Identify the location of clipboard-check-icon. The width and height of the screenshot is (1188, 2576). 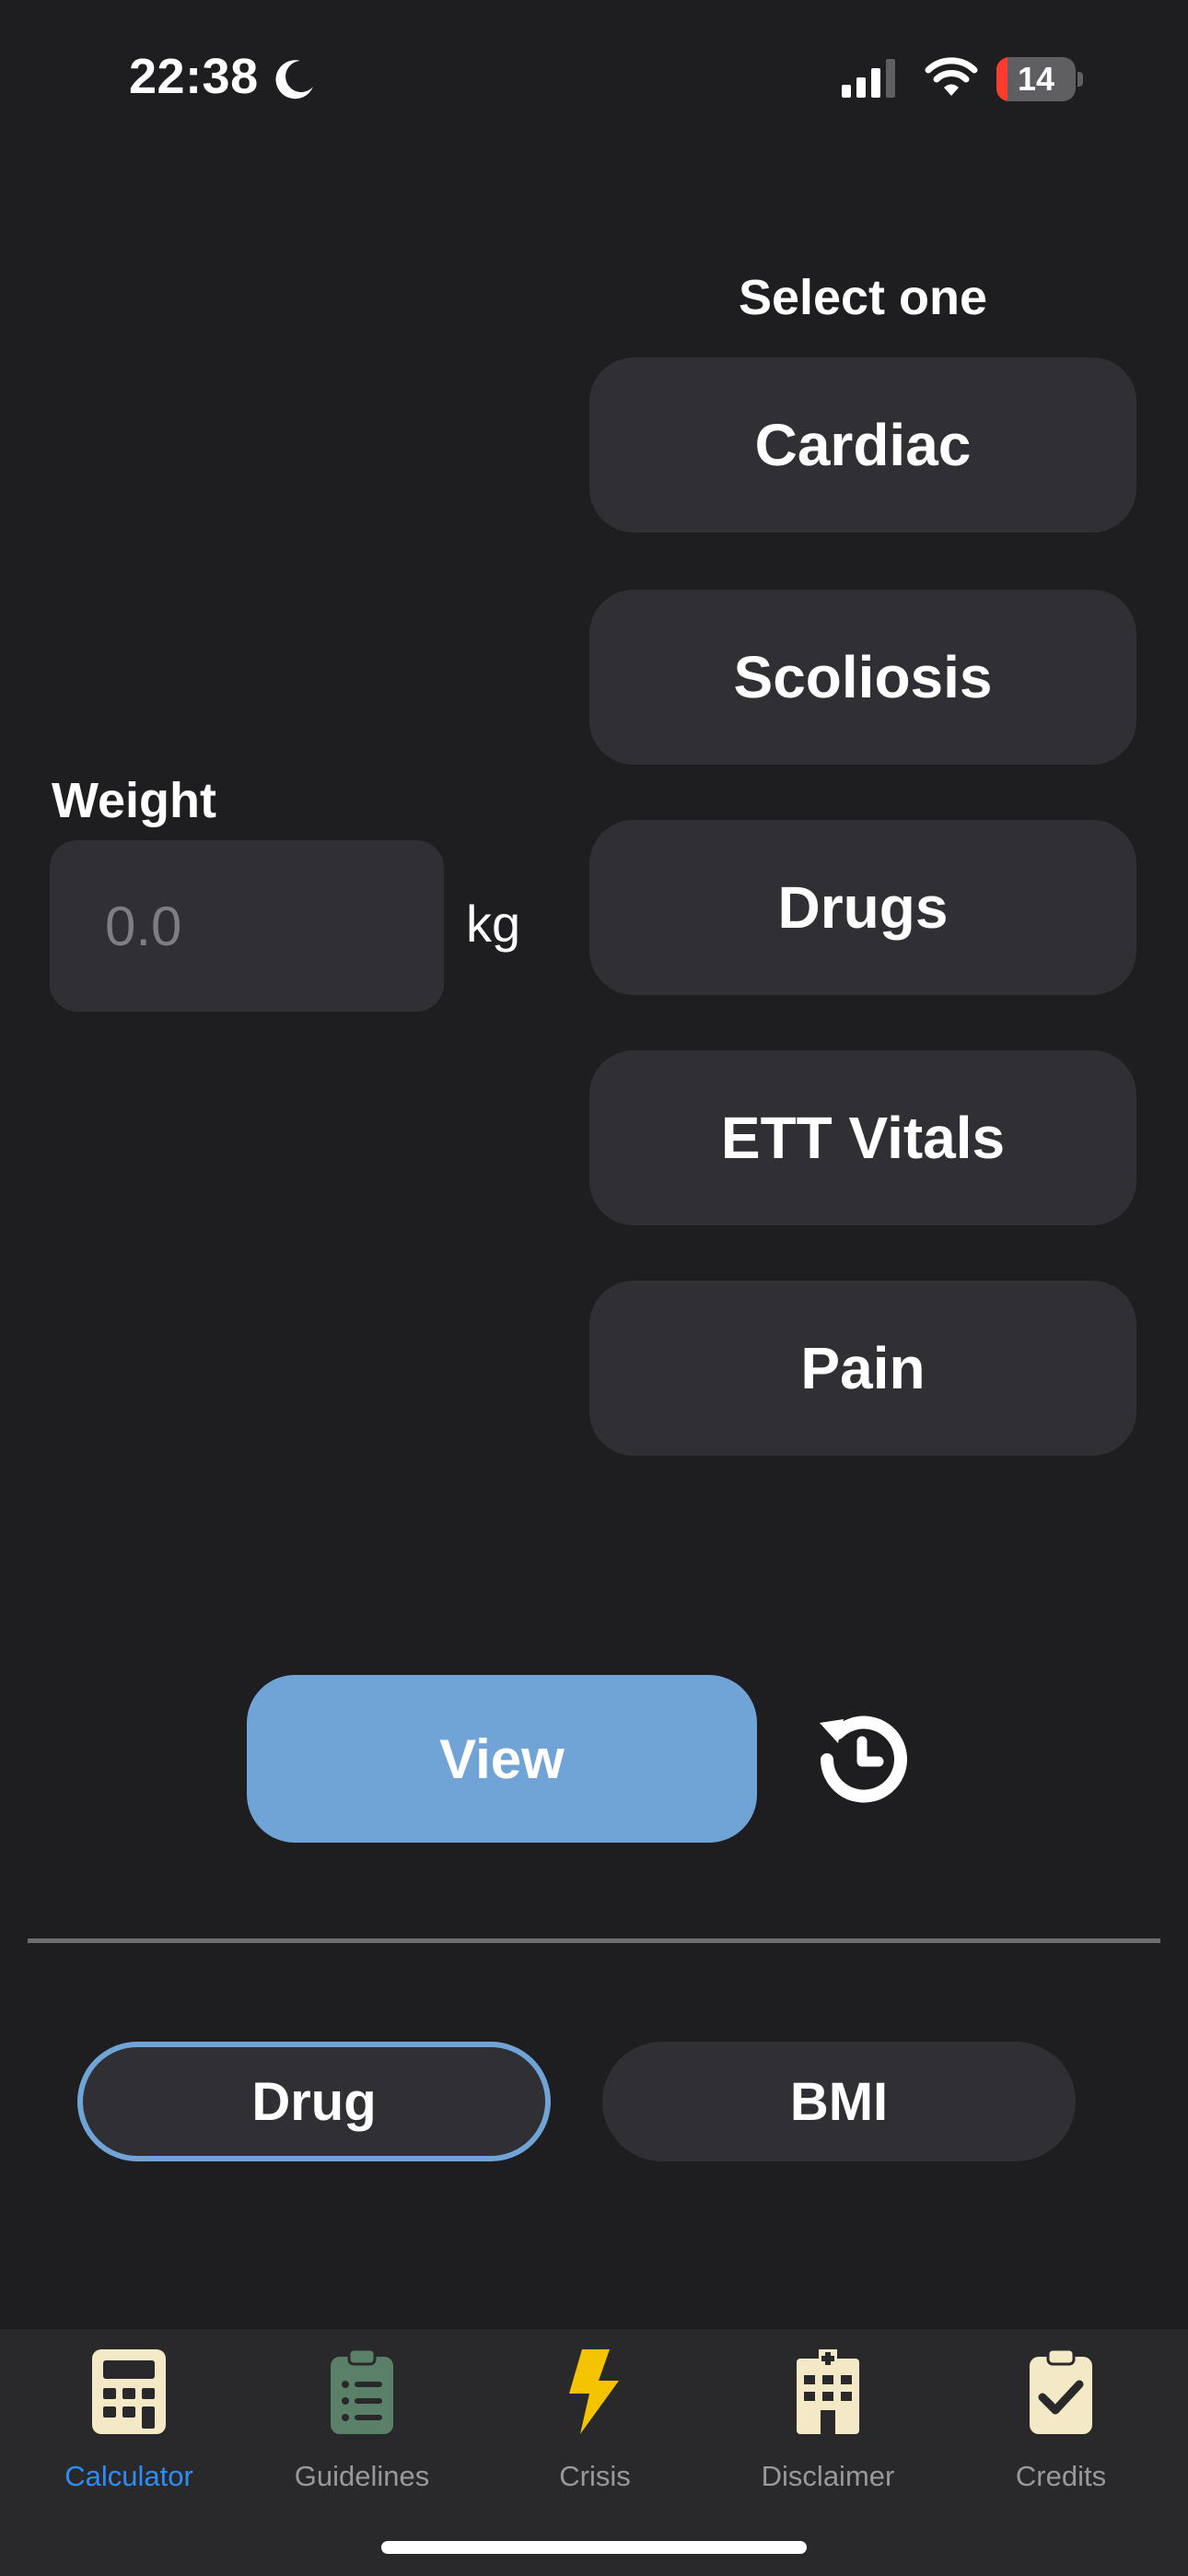
(1061, 2391).